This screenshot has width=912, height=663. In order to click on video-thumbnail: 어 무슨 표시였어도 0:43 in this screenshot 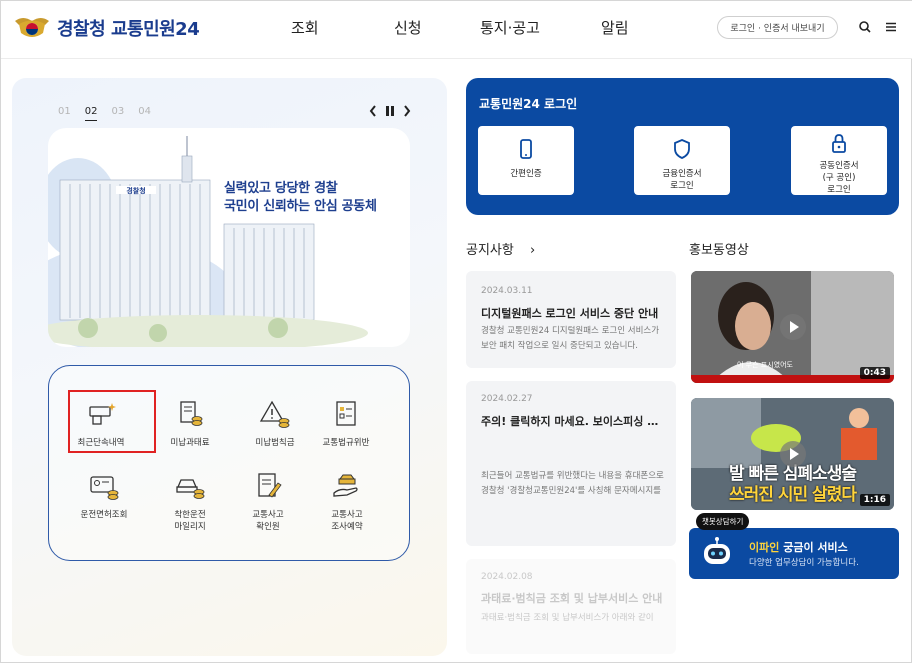, I will do `click(792, 327)`.